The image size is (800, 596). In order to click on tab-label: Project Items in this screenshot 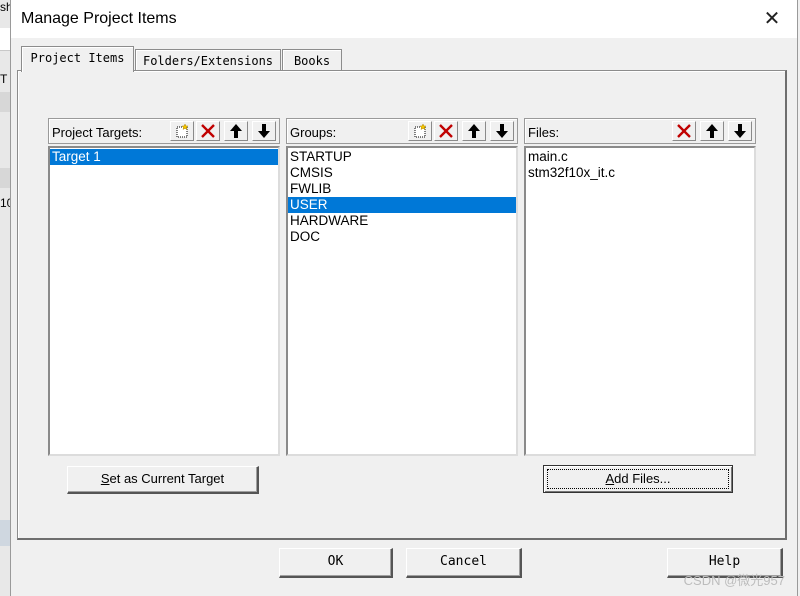, I will do `click(77, 58)`.